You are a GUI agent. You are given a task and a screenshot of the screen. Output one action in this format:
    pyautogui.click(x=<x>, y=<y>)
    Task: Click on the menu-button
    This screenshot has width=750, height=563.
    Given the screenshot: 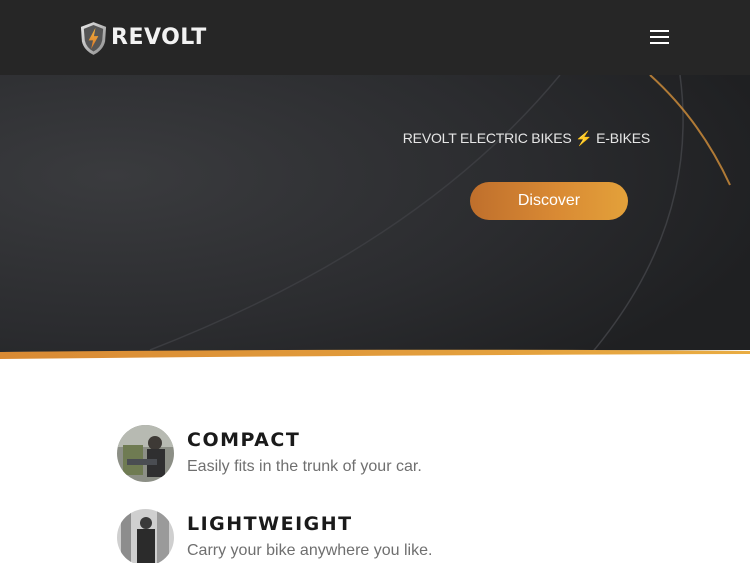 What is the action you would take?
    pyautogui.click(x=660, y=37)
    